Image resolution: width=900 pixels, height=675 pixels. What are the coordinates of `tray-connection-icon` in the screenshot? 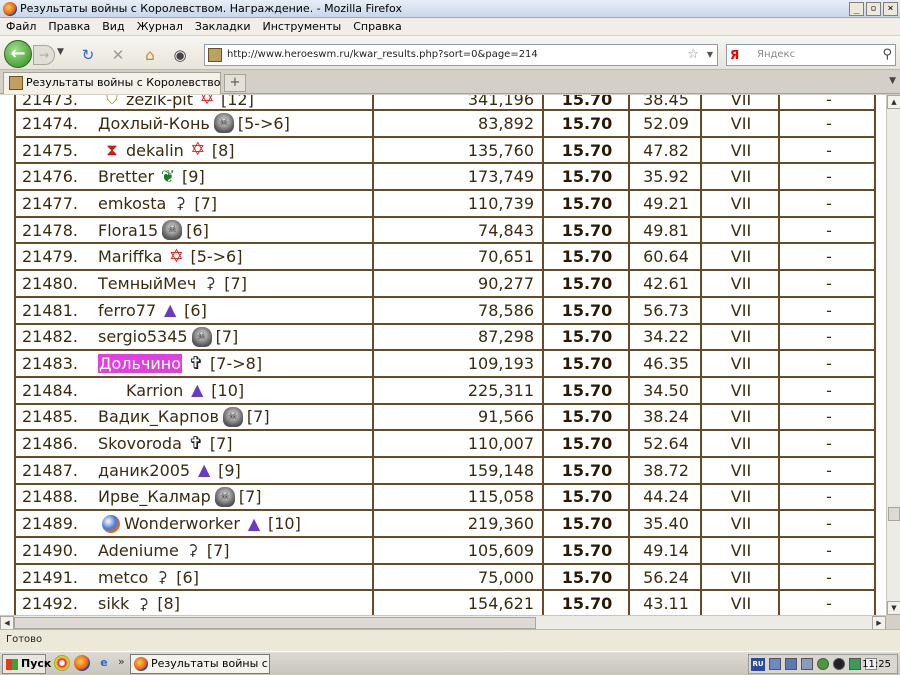 It's located at (807, 664).